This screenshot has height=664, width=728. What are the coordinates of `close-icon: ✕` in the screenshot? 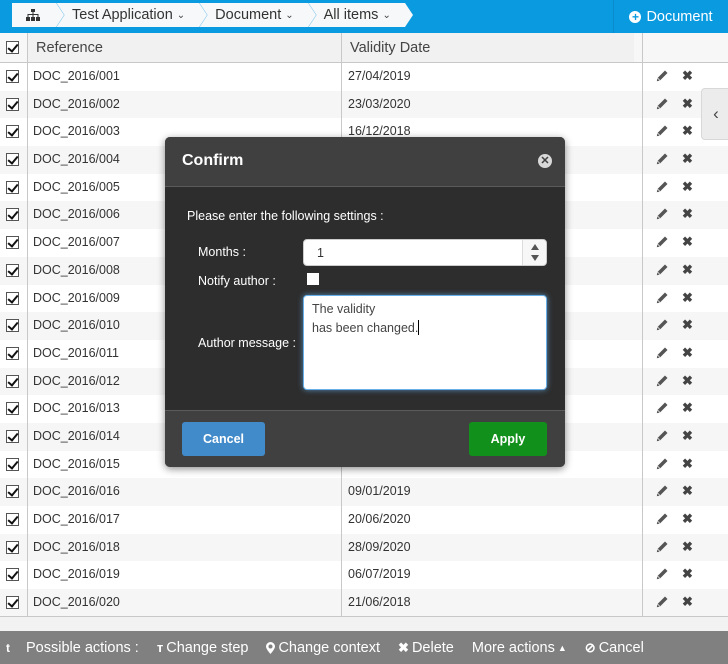 It's located at (545, 161).